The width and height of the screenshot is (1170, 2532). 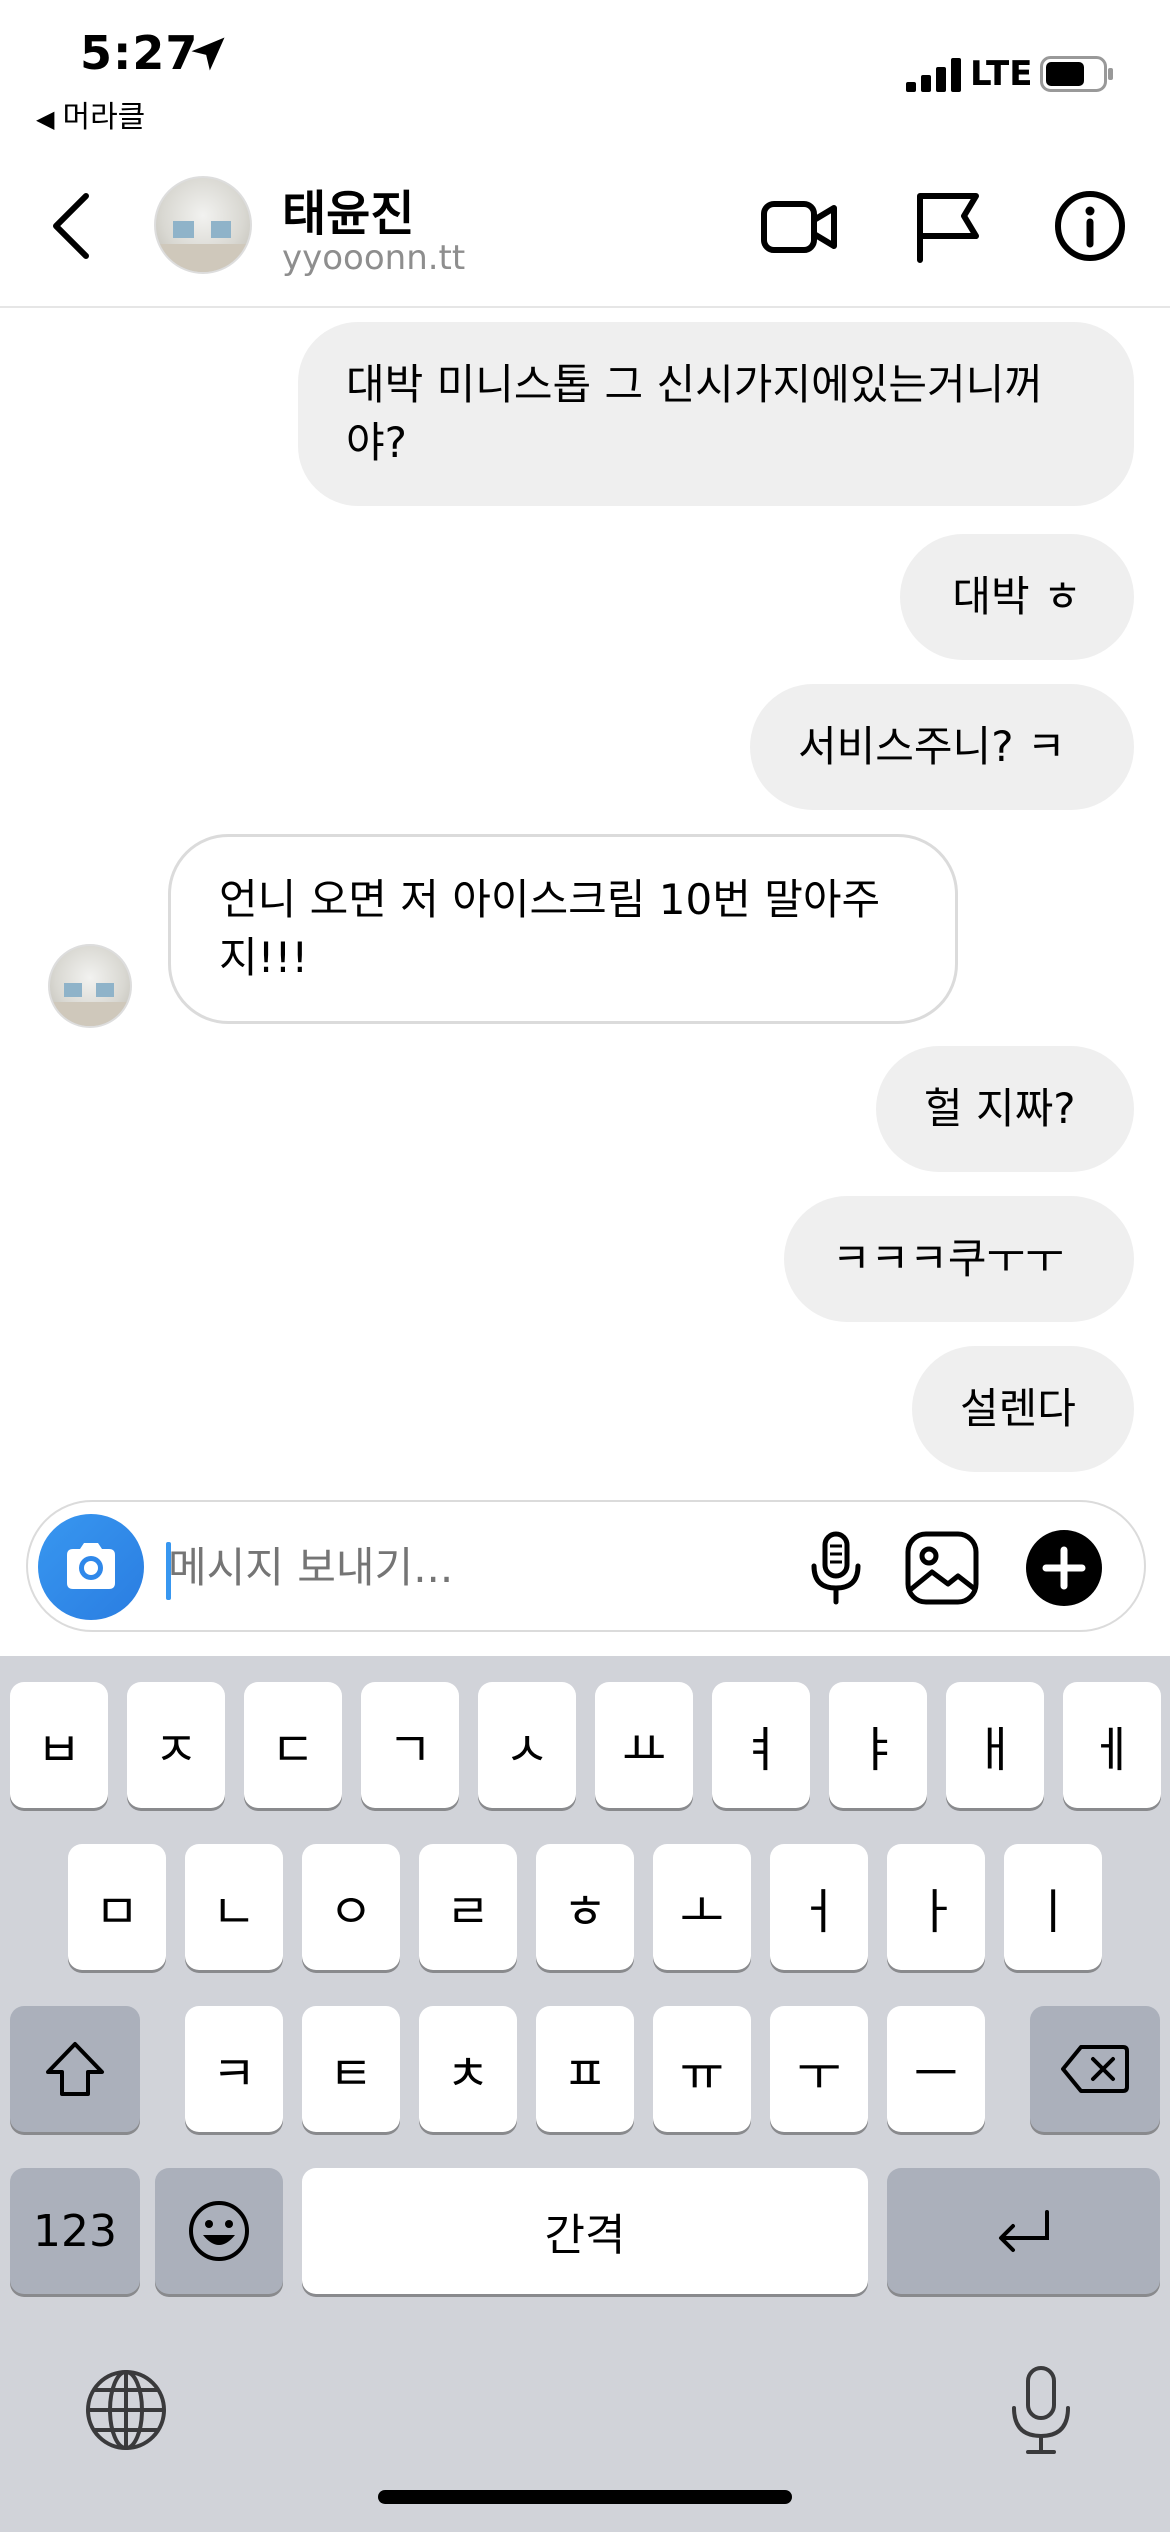 What do you see at coordinates (45, 119) in the screenshot?
I see `back-triangle-icon: ◀` at bounding box center [45, 119].